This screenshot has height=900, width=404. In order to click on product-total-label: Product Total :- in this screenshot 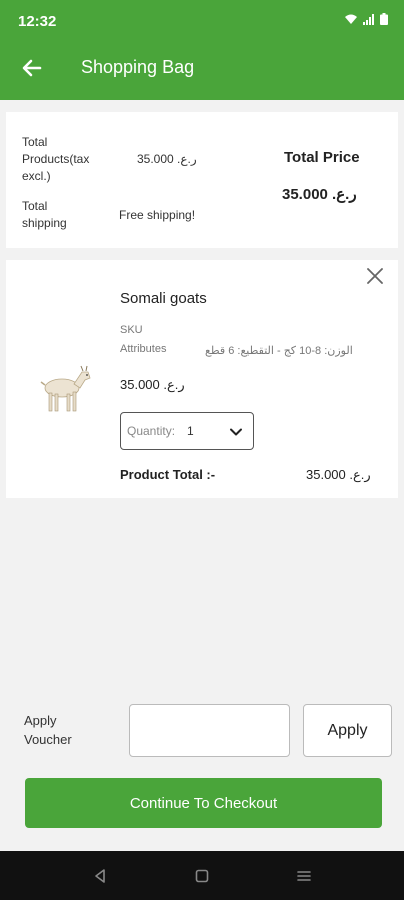, I will do `click(168, 474)`.